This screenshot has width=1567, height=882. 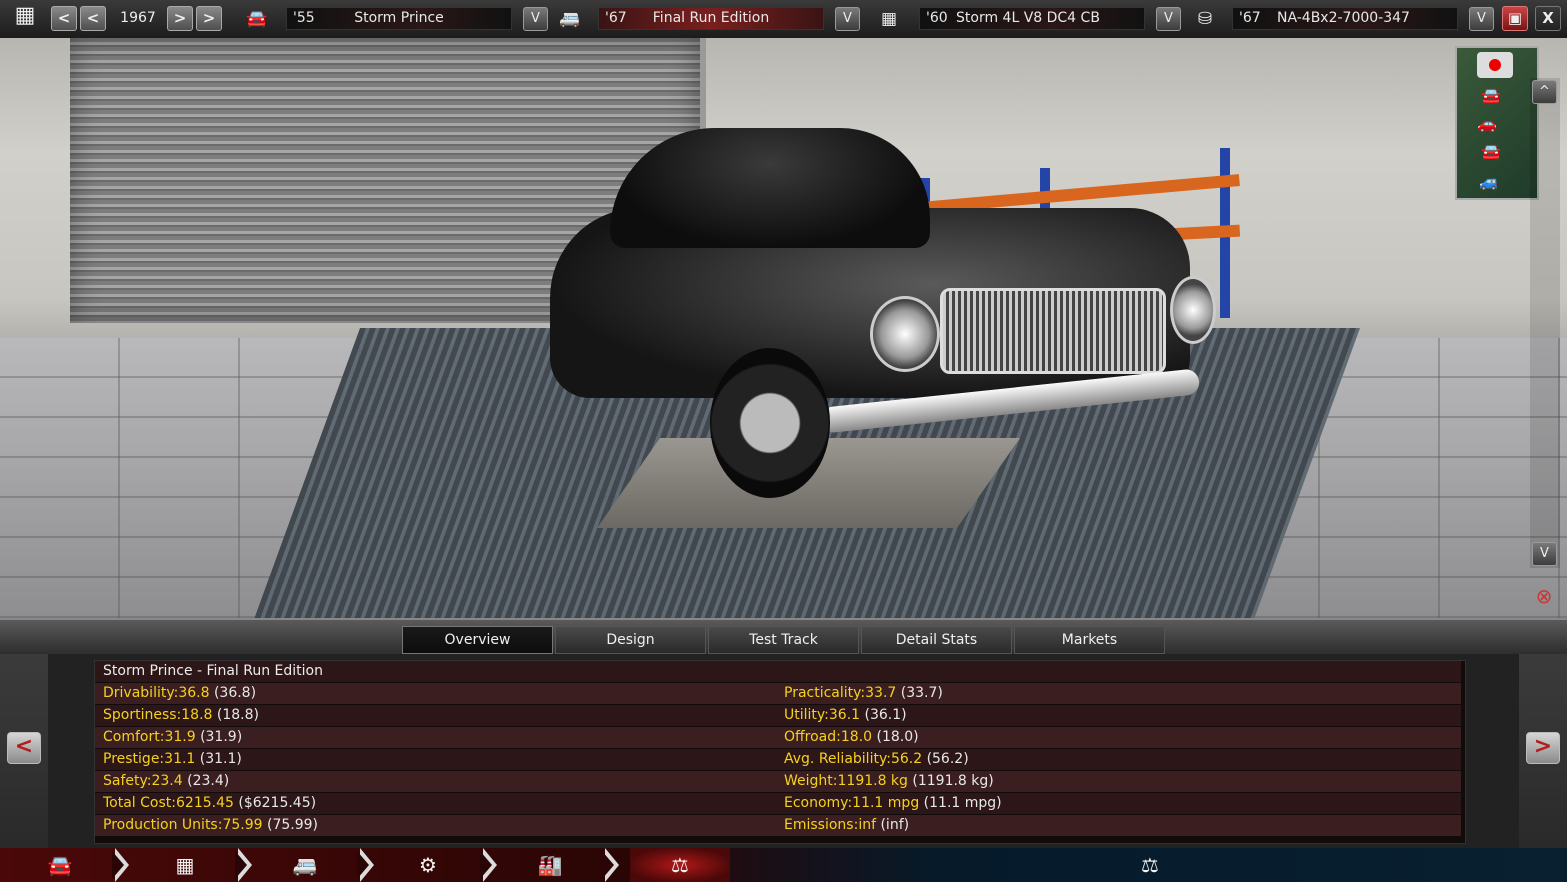 What do you see at coordinates (1053, 331) in the screenshot?
I see `car-grille` at bounding box center [1053, 331].